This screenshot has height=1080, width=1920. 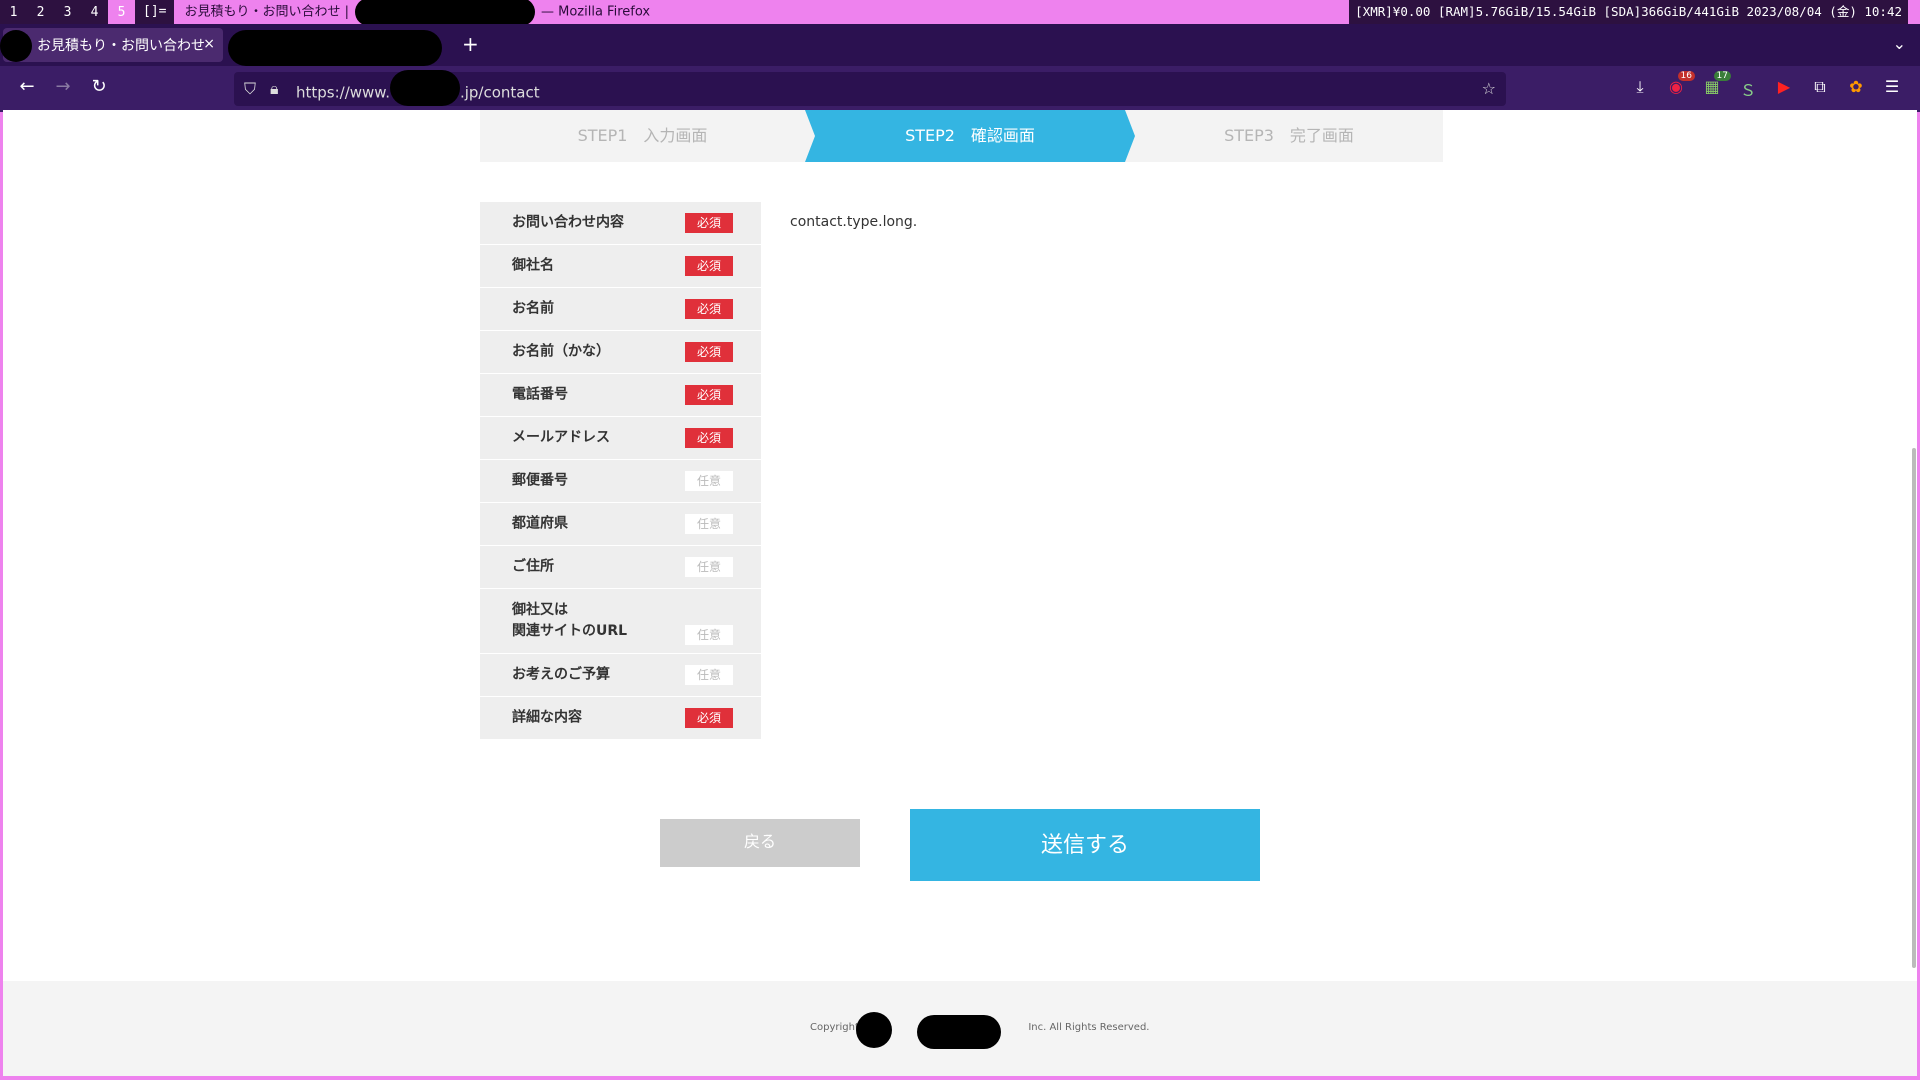 I want to click on row-label: 電話番号, so click(x=540, y=394).